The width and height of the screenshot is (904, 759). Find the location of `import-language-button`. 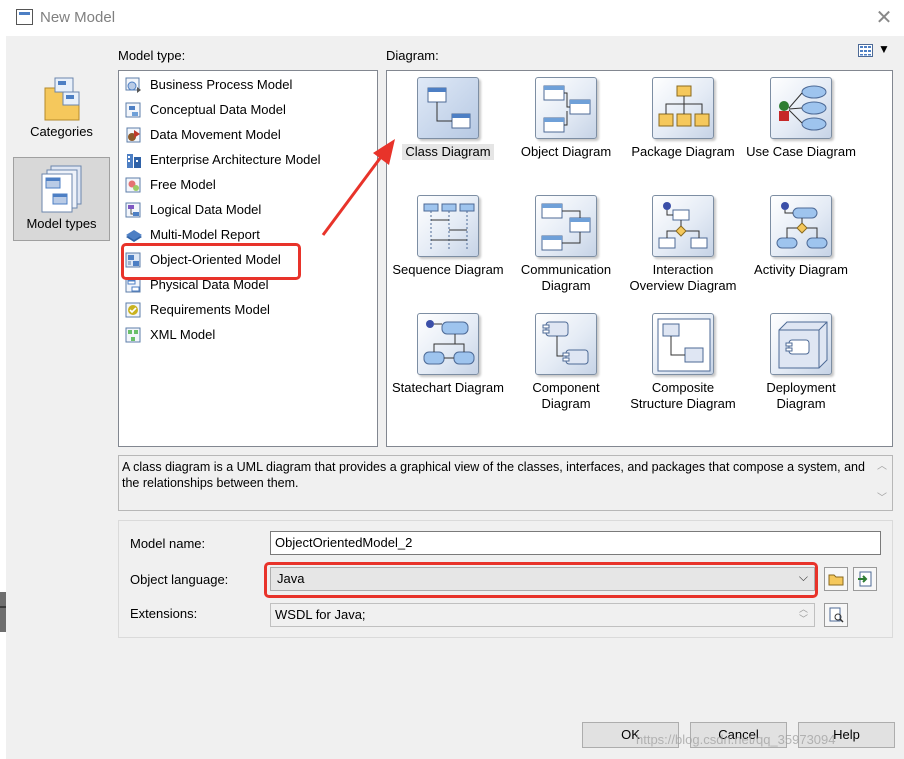

import-language-button is located at coordinates (865, 579).